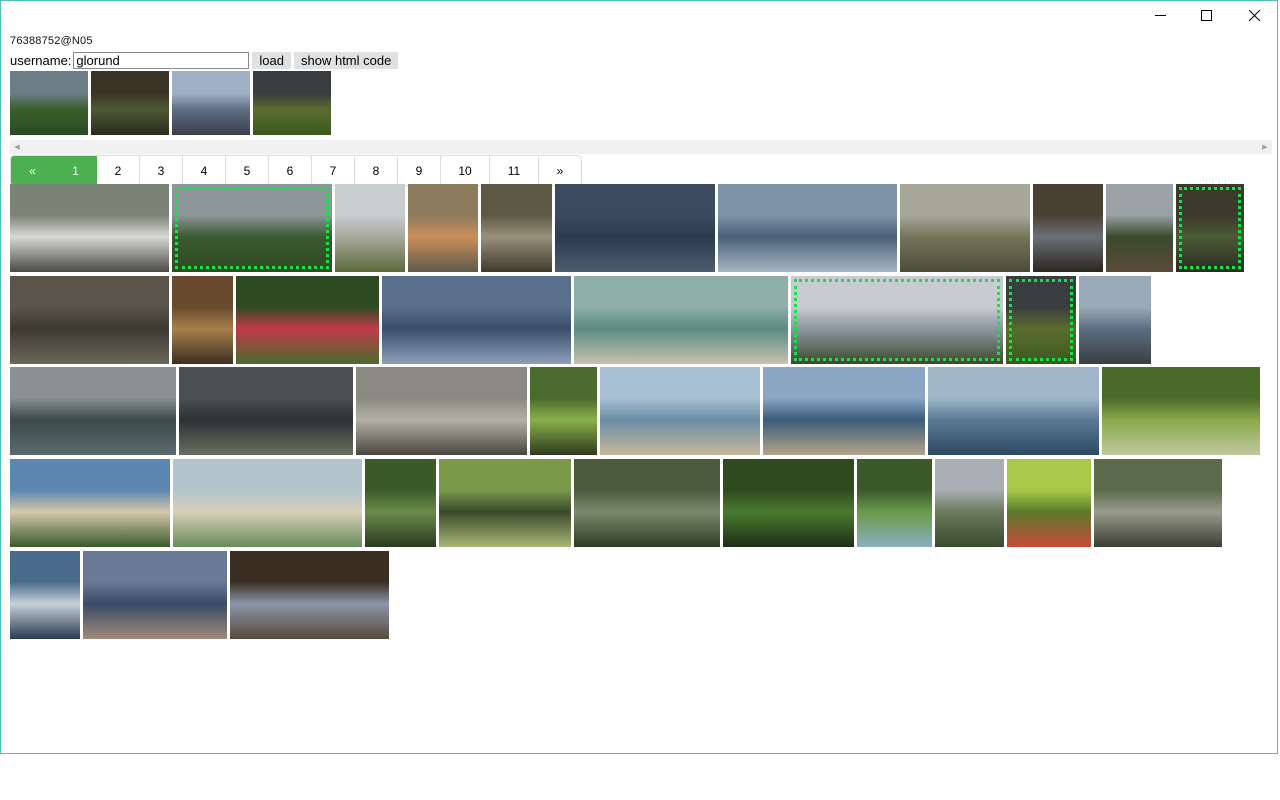 This screenshot has width=1280, height=800. Describe the element at coordinates (76, 170) in the screenshot. I see `pagination-page-1: 1` at that location.